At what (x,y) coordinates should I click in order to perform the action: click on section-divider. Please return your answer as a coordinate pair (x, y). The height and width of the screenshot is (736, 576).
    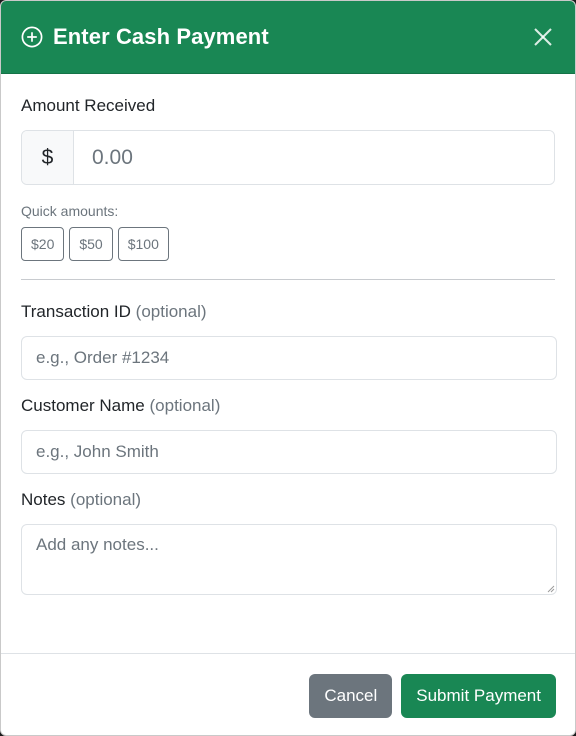
    Looking at the image, I should click on (288, 279).